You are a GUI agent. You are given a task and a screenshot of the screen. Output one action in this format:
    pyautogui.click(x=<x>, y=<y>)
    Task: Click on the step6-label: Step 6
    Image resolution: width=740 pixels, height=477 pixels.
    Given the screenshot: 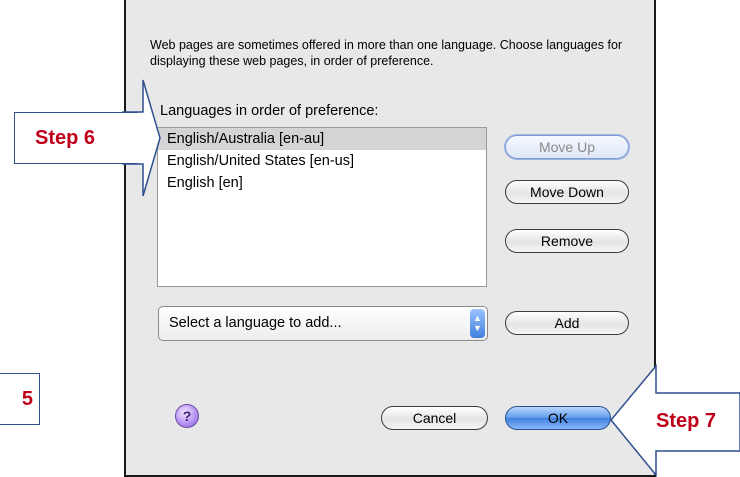 What is the action you would take?
    pyautogui.click(x=65, y=138)
    